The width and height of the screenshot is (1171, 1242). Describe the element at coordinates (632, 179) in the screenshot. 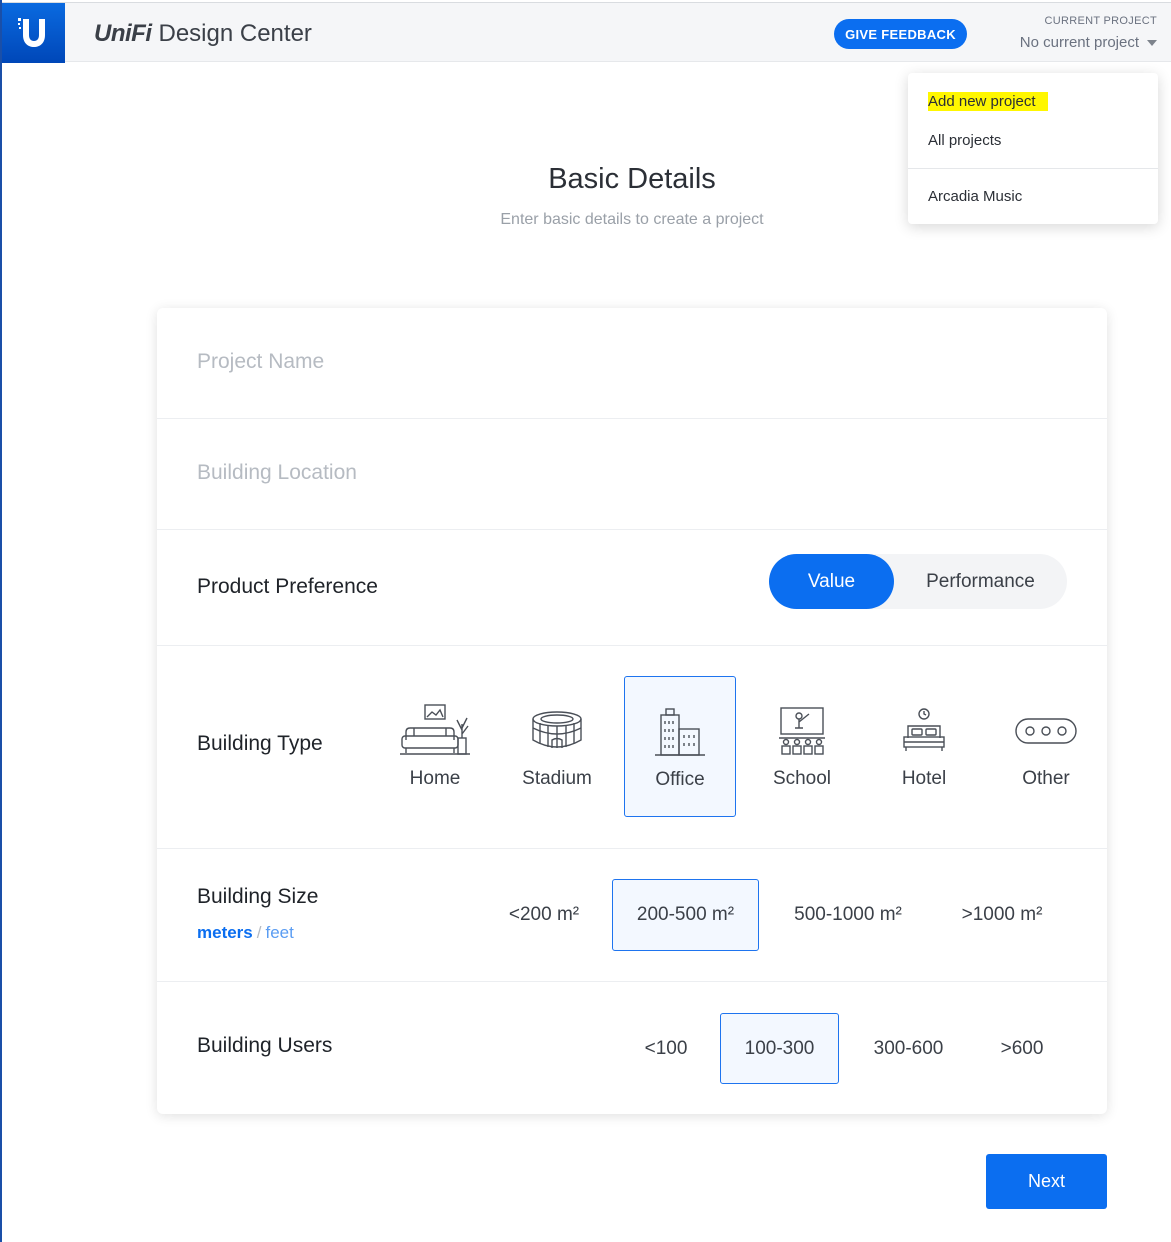

I see `page-title: Basic Details` at that location.